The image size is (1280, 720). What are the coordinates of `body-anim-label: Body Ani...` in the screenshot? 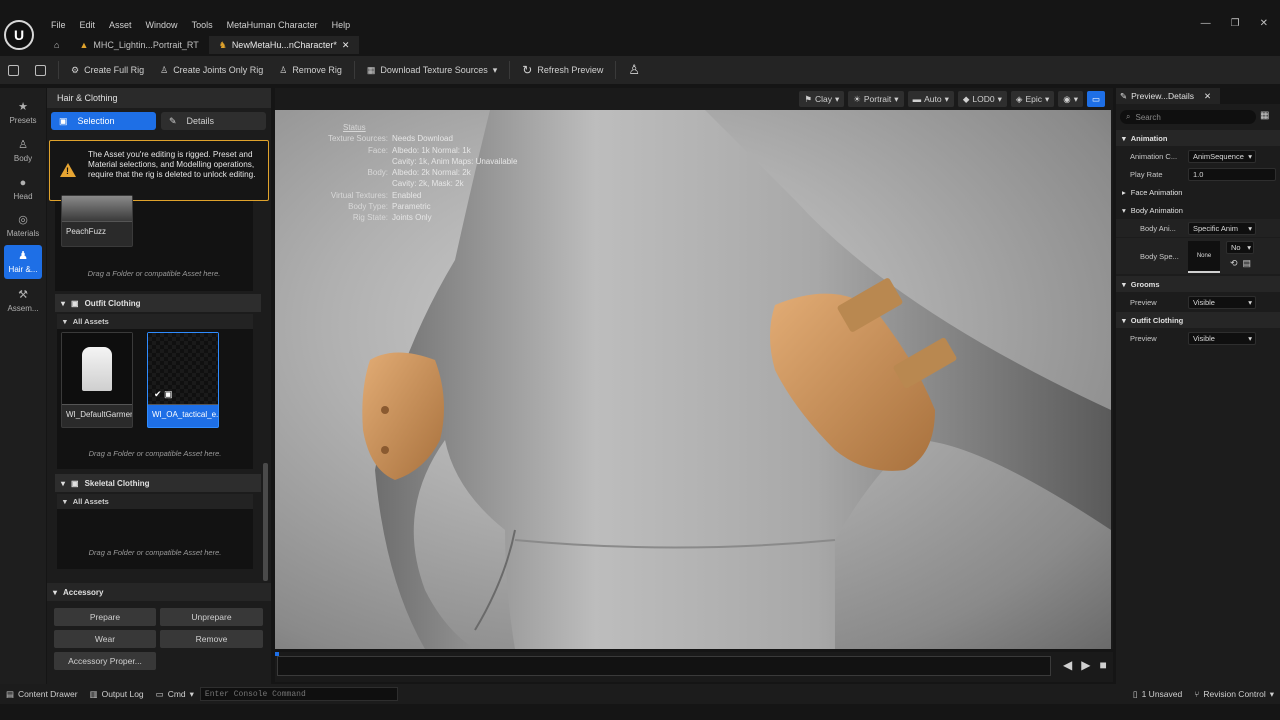 It's located at (1158, 228).